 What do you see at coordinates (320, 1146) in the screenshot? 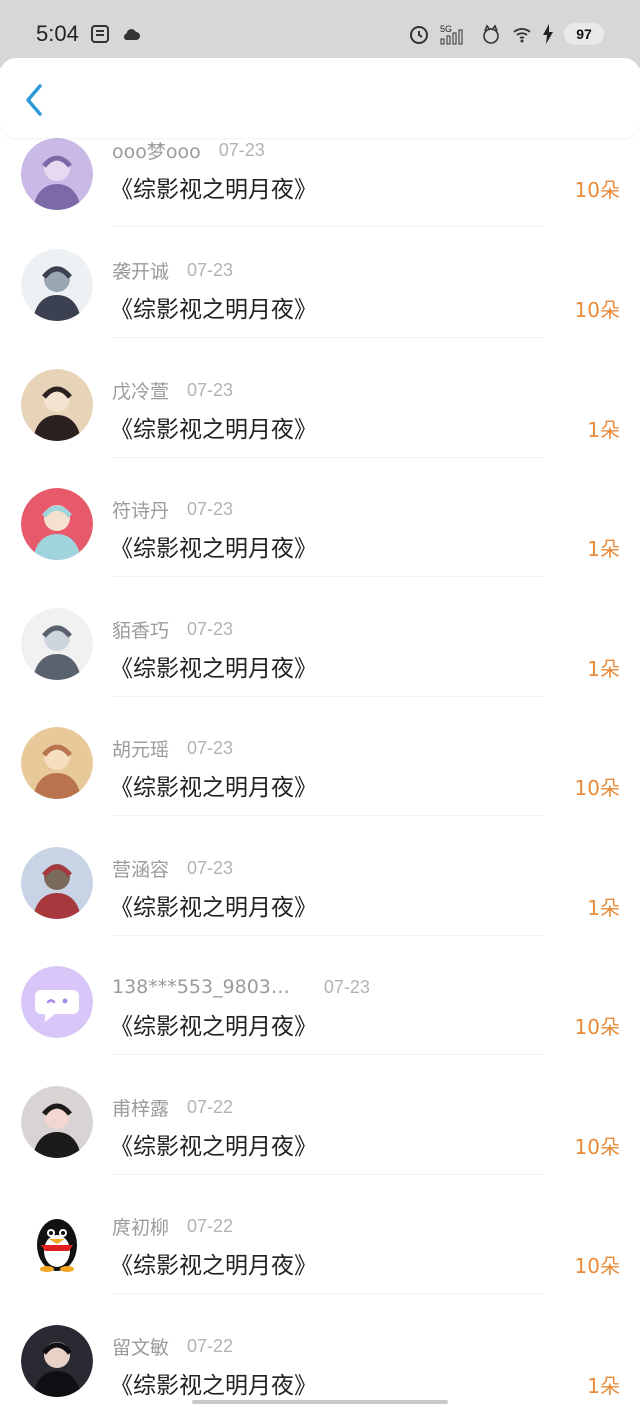
I see `list-item: 甫梓露 07-22 《综影视之明月夜》 10朵` at bounding box center [320, 1146].